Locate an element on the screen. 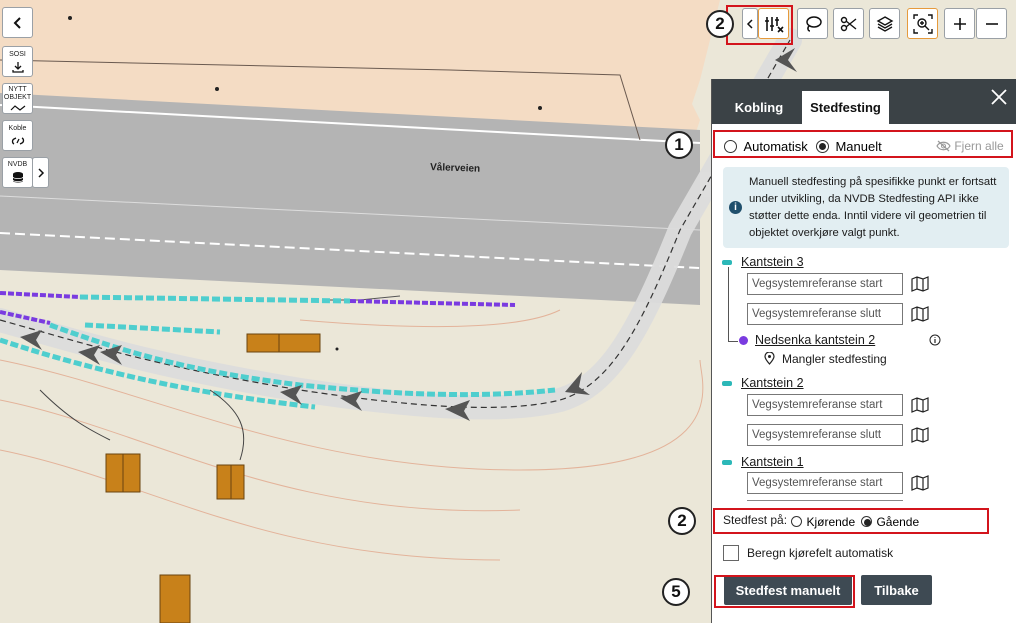 The width and height of the screenshot is (1016, 623). segment-kantstein-1-link: Kantstein 1 is located at coordinates (772, 462).